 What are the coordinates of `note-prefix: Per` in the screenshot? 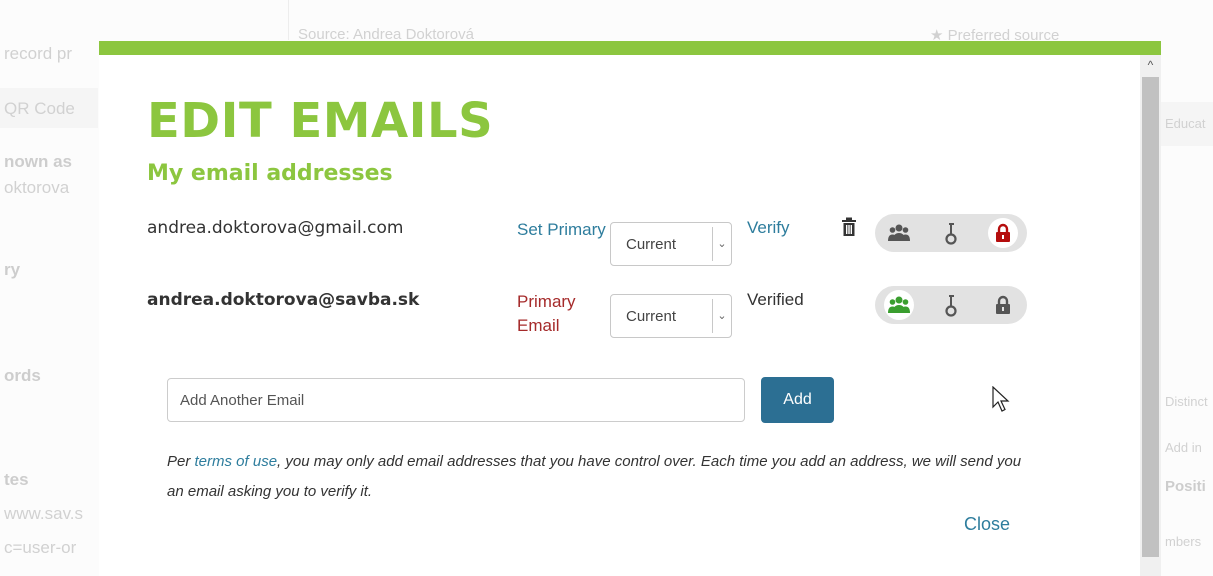 It's located at (181, 461).